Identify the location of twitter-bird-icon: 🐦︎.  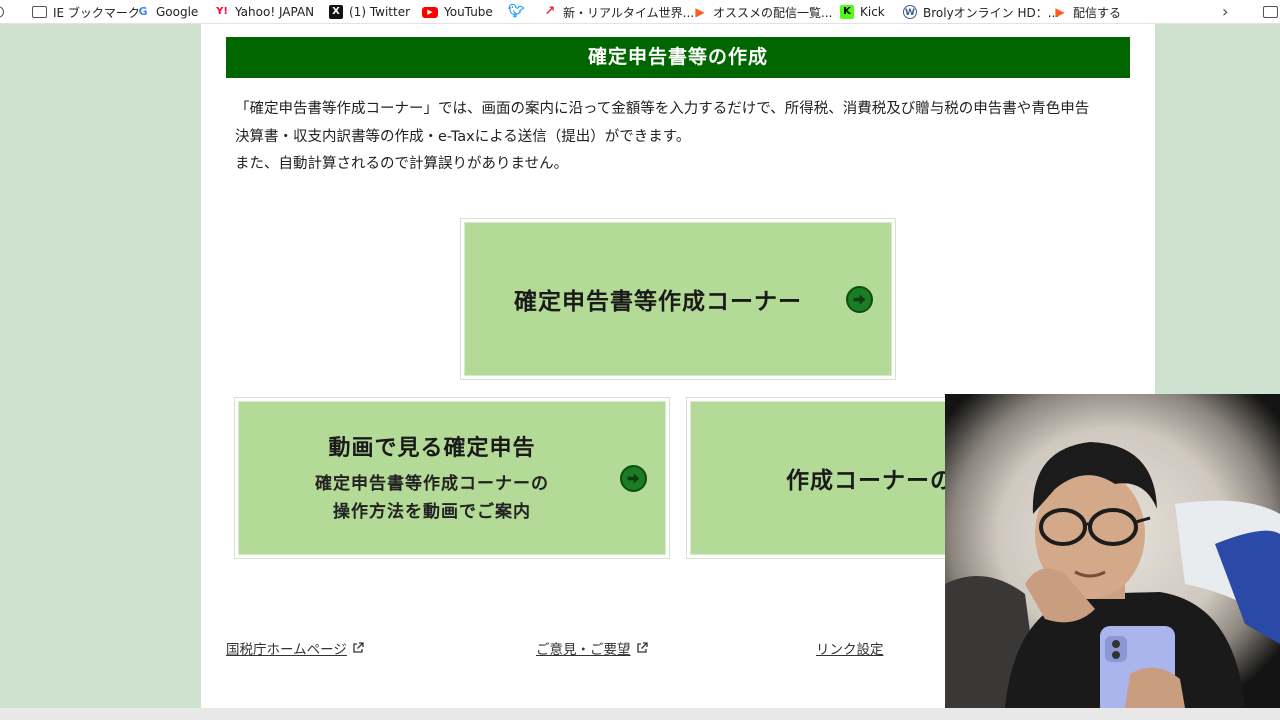
(516, 11).